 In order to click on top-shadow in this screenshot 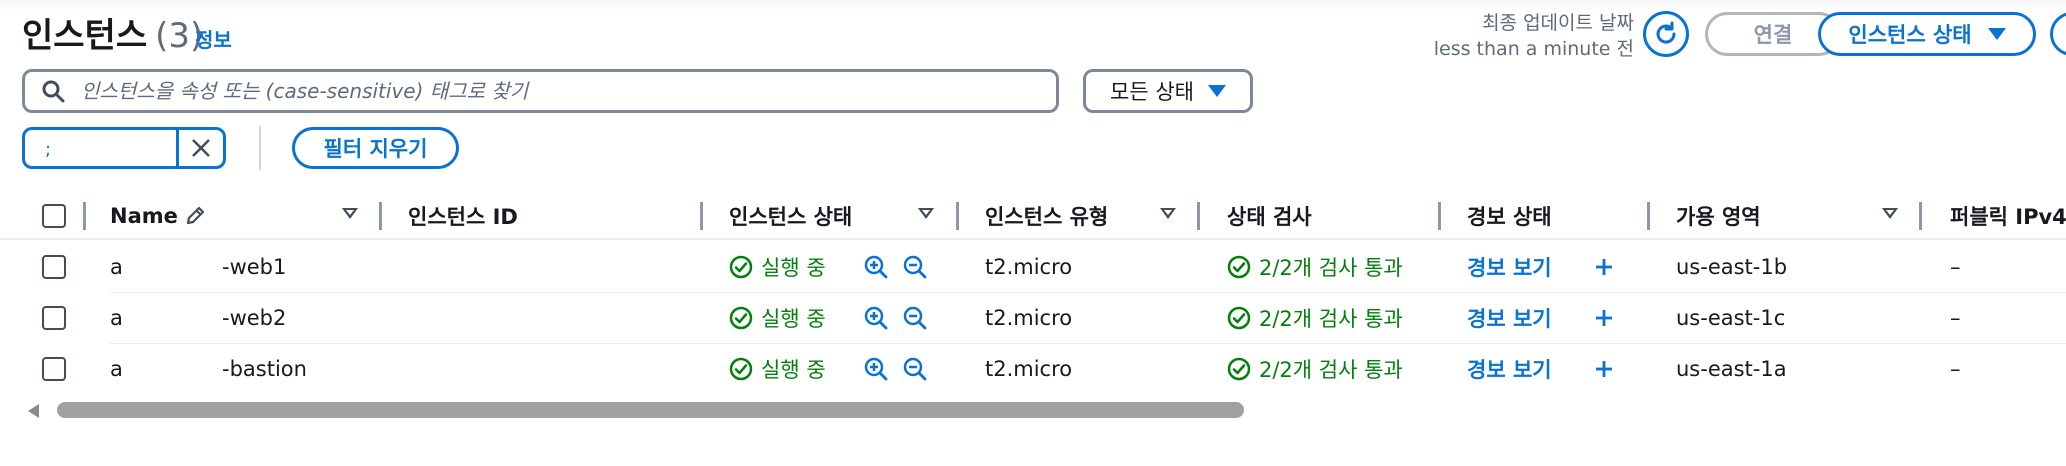, I will do `click(1033, 5)`.